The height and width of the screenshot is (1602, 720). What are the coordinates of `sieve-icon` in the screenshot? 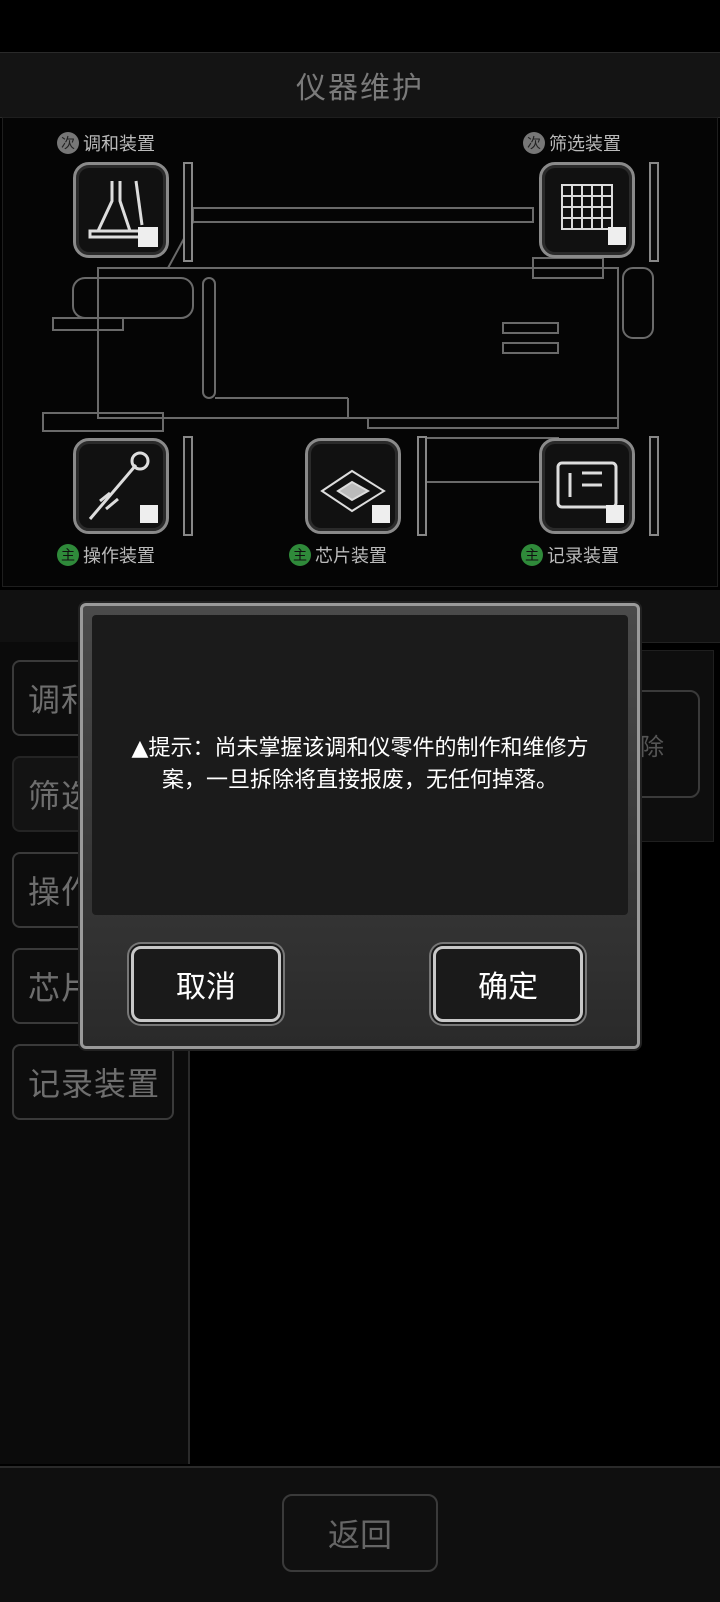 It's located at (593, 214).